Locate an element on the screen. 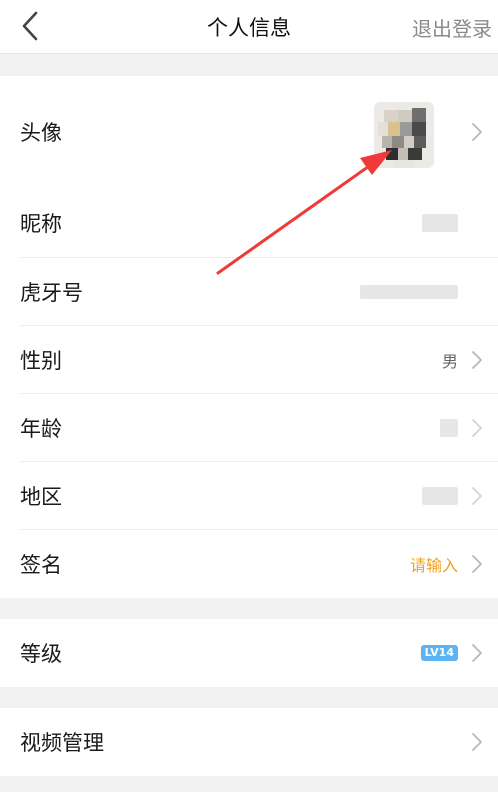  region-label: 地区 is located at coordinates (41, 497).